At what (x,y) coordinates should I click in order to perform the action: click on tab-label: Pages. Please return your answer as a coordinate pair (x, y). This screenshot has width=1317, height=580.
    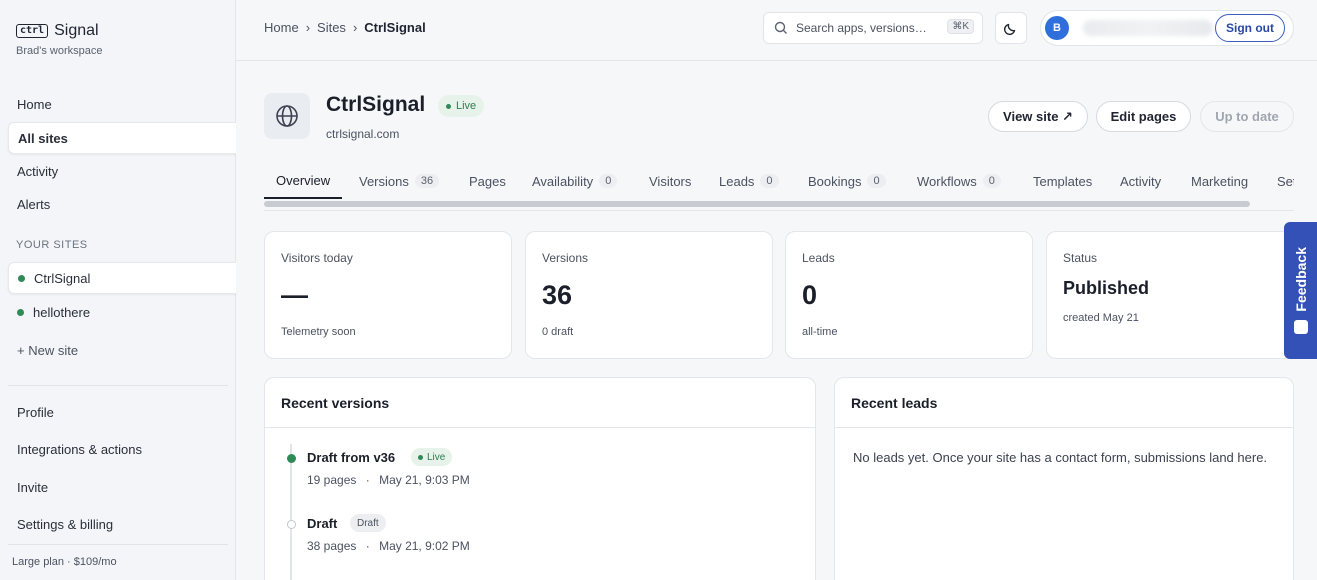
    Looking at the image, I should click on (487, 181).